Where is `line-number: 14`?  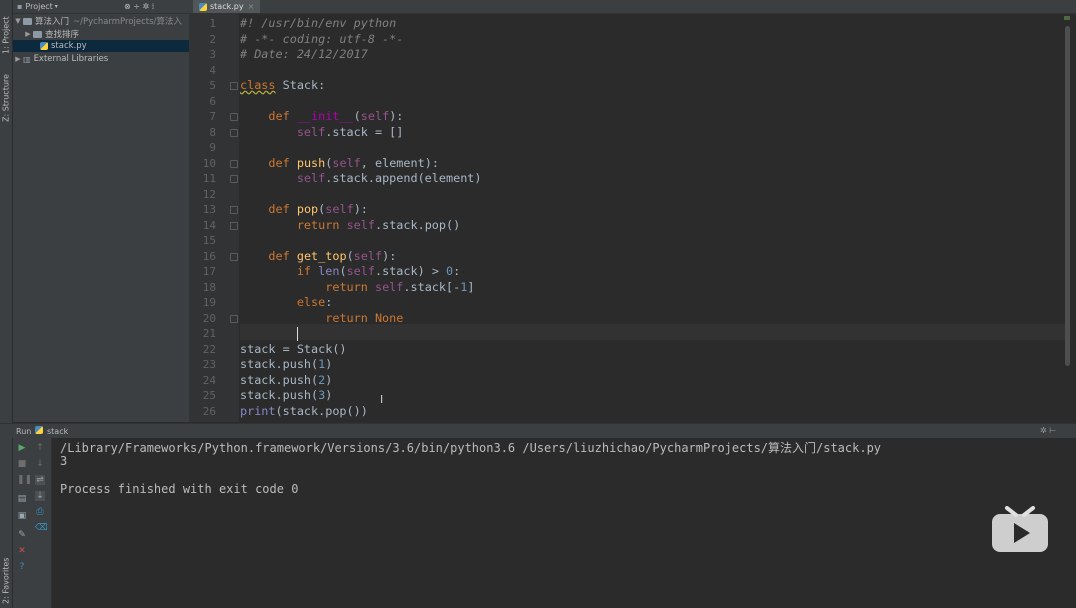 line-number: 14 is located at coordinates (209, 225).